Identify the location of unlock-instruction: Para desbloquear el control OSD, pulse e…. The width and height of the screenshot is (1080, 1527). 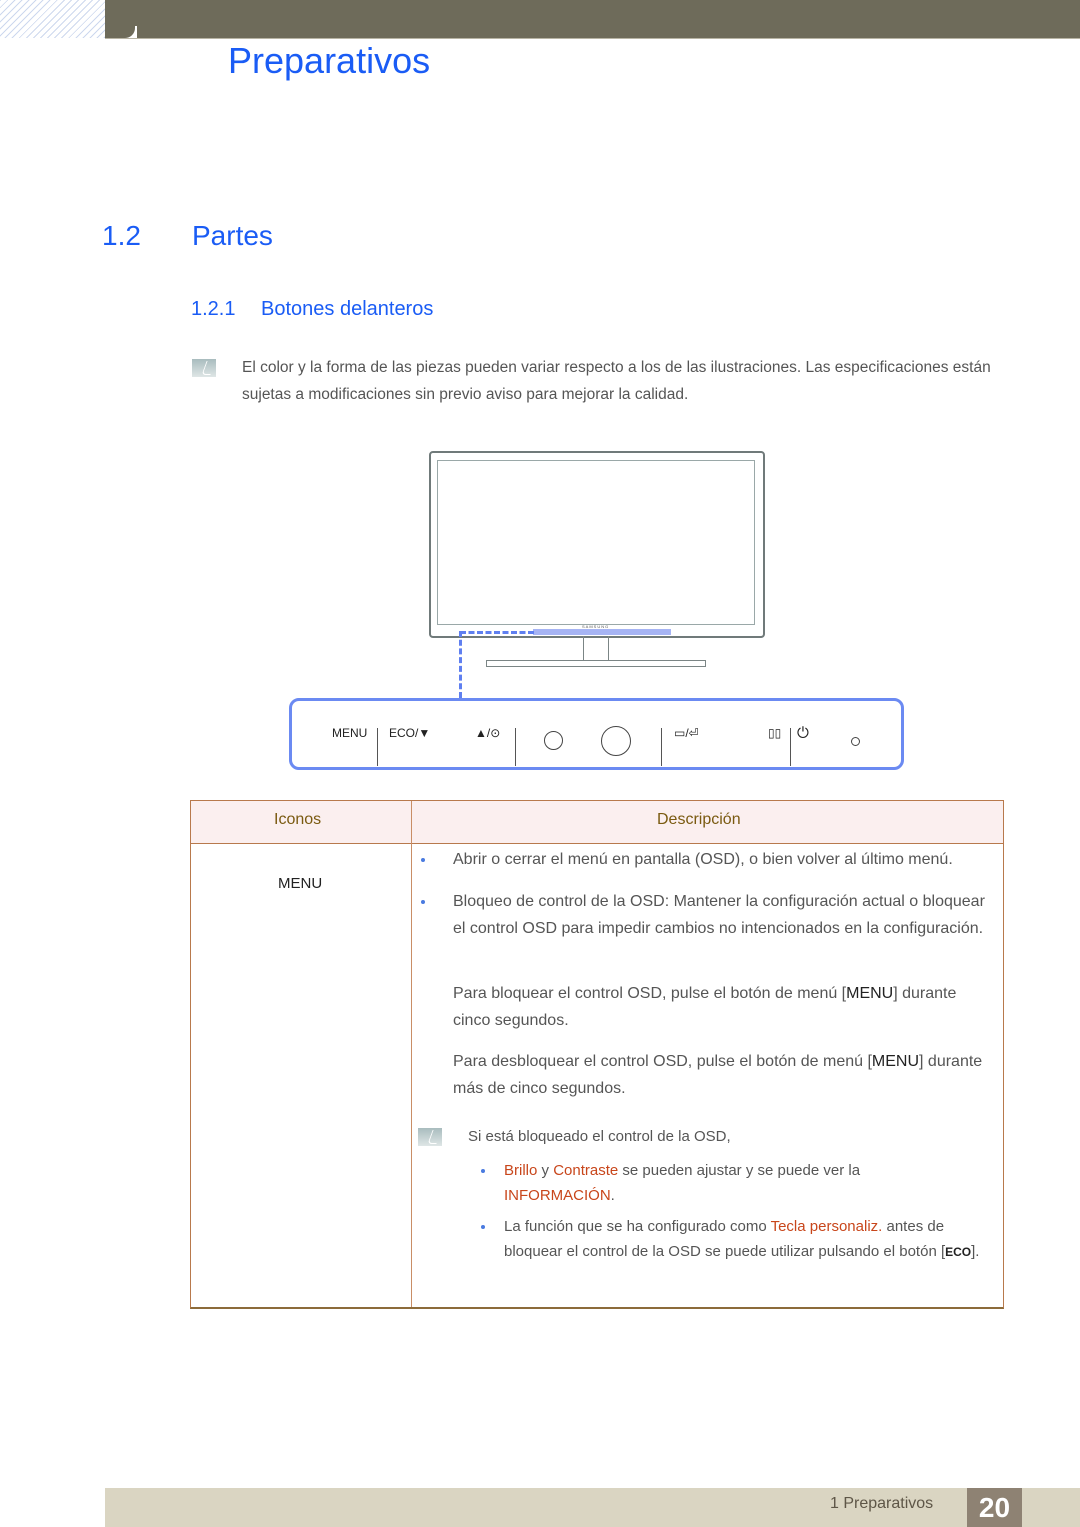
(718, 1075).